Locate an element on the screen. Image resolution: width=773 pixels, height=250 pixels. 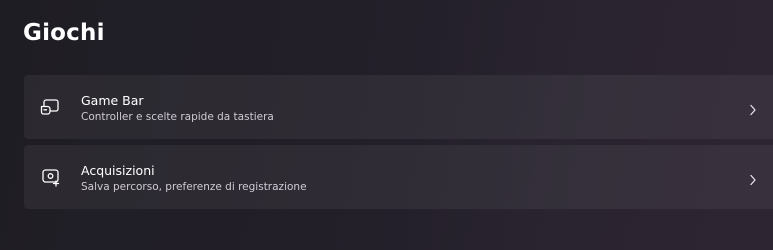
game-bar-subtitle: Controller e scelte rapide da tastiera is located at coordinates (177, 117).